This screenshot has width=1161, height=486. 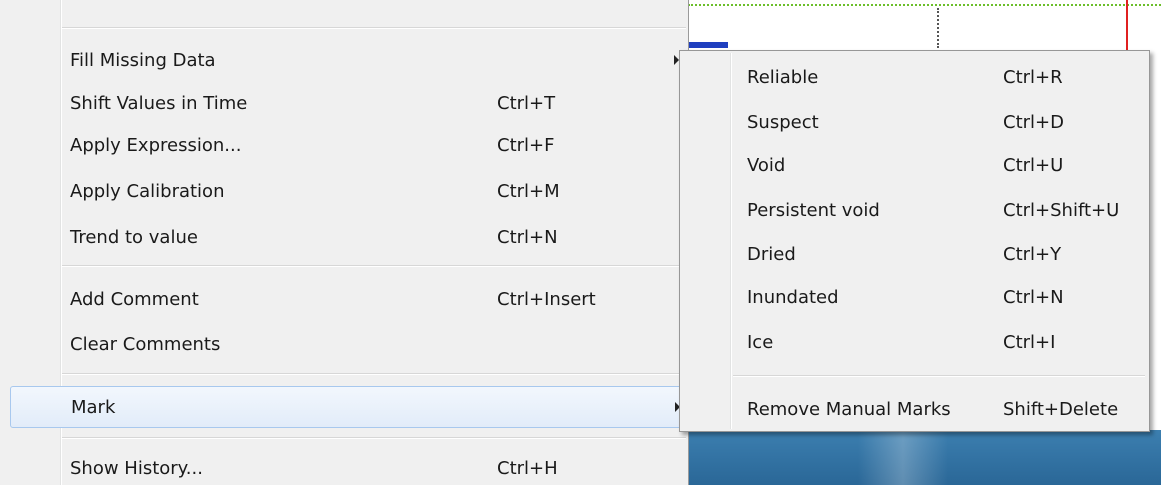 I want to click on submenu-item-remove-manual-marks: Remove Manual Marks Shift+Delete, so click(x=914, y=409).